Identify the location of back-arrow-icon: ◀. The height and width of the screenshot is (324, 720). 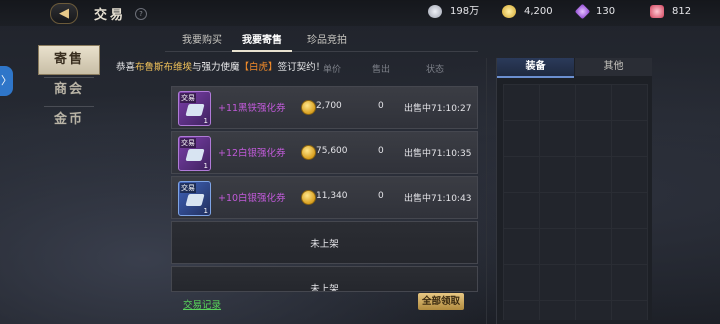
(64, 13).